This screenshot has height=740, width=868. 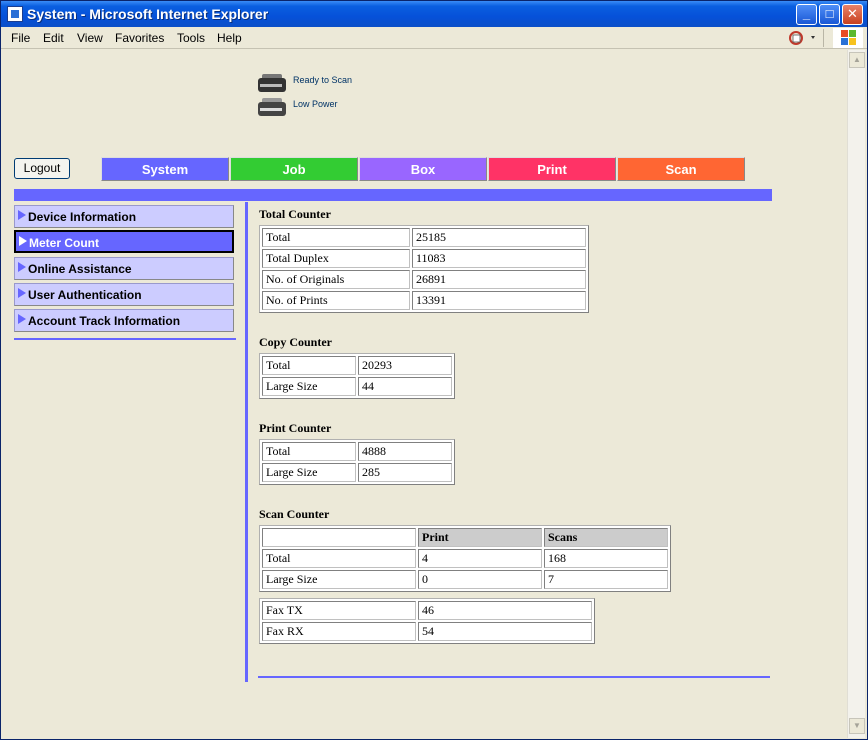 What do you see at coordinates (480, 558) in the screenshot?
I see `row-print: 4` at bounding box center [480, 558].